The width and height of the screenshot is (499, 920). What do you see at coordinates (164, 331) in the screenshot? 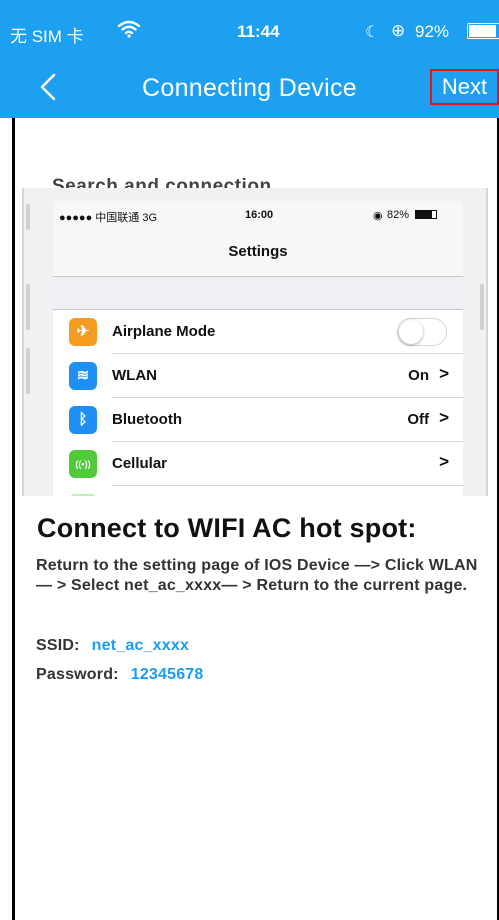
I see `settings-row-label: Airplane Mode` at bounding box center [164, 331].